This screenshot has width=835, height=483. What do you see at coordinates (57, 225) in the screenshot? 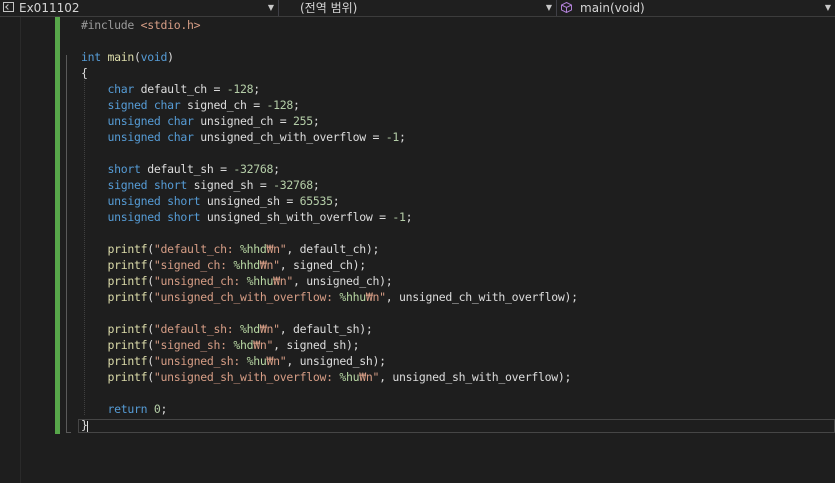
I see `change-tracking-bar` at bounding box center [57, 225].